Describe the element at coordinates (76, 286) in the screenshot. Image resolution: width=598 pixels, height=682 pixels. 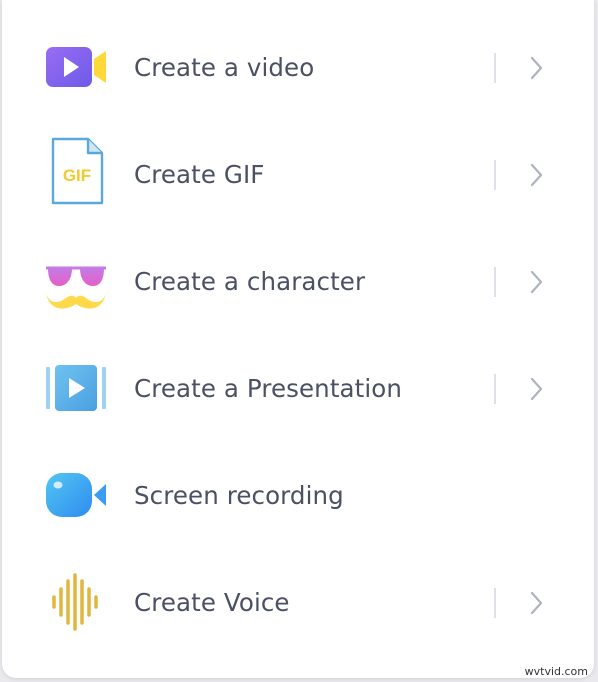
I see `sunglasses-mustache-icon` at that location.